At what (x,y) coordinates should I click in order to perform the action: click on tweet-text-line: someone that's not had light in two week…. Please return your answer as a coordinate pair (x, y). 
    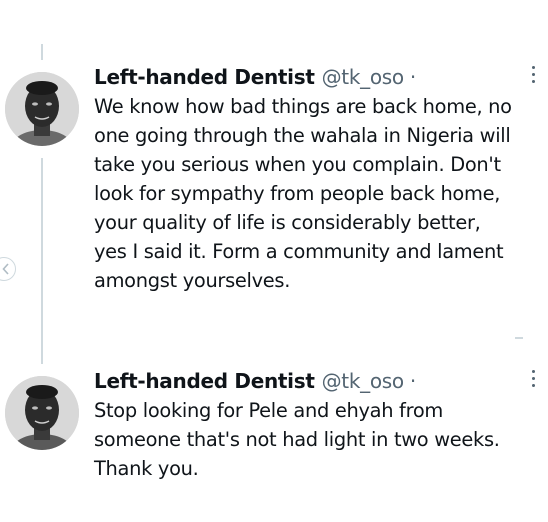
    Looking at the image, I should click on (297, 439).